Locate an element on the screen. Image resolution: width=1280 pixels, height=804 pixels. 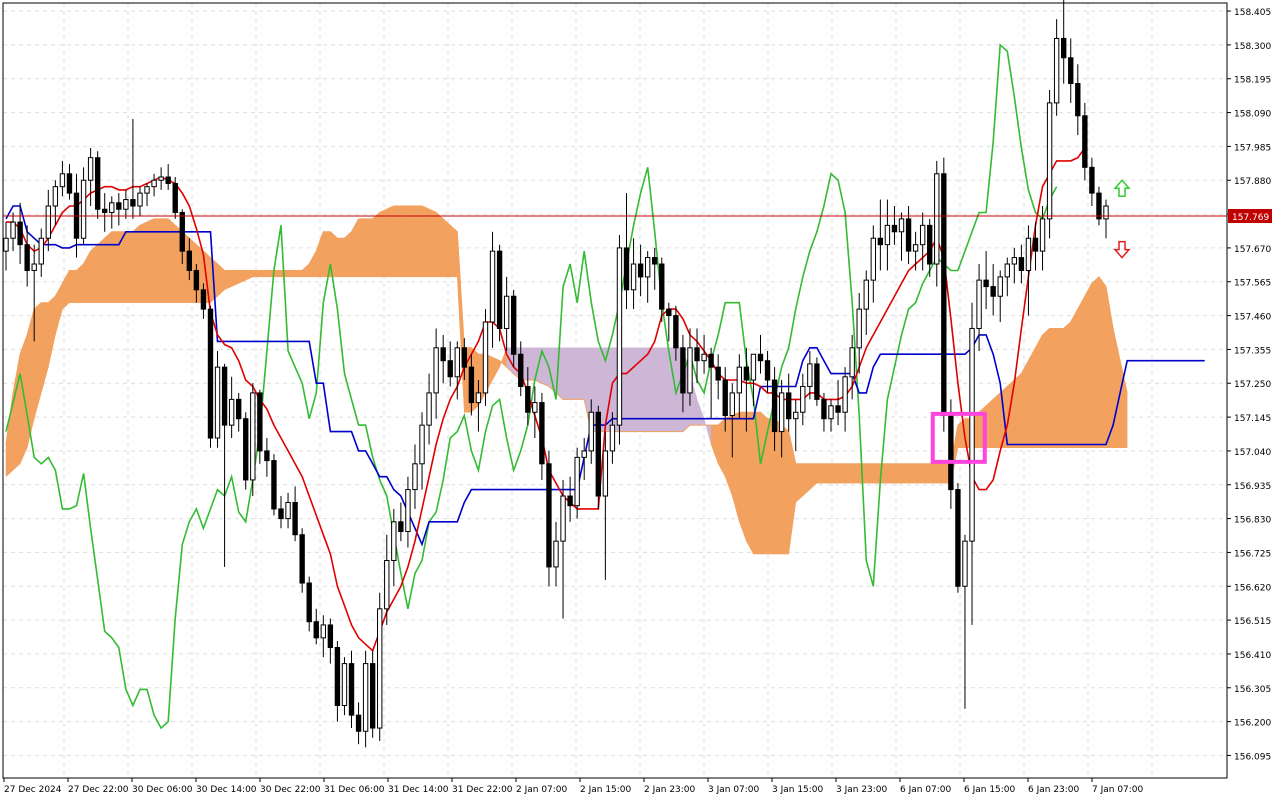
y-tick-label: 157.565 is located at coordinates (1252, 284).